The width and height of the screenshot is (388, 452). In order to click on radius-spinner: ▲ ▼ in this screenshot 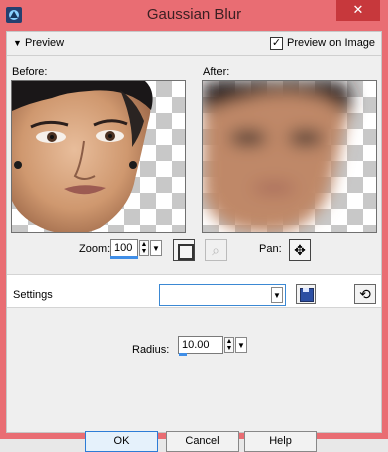, I will do `click(229, 345)`.